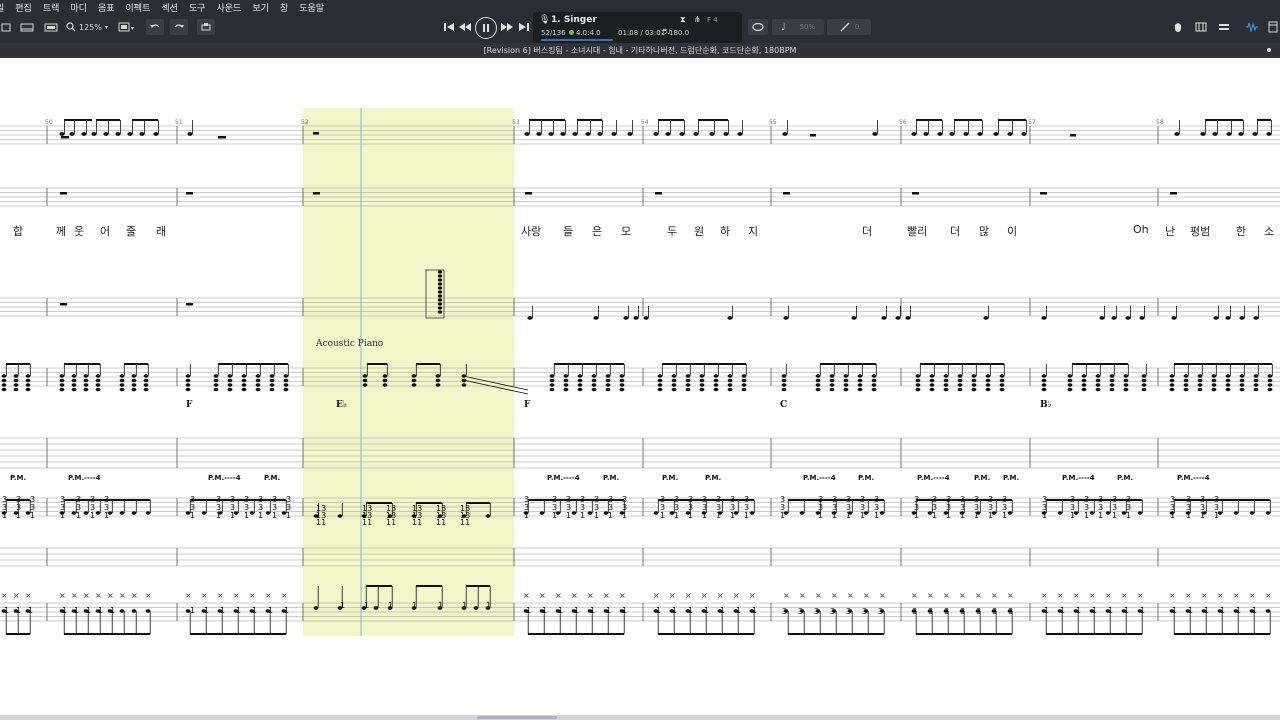 The width and height of the screenshot is (1280, 720). What do you see at coordinates (507, 27) in the screenshot?
I see `fast-forward-icon` at bounding box center [507, 27].